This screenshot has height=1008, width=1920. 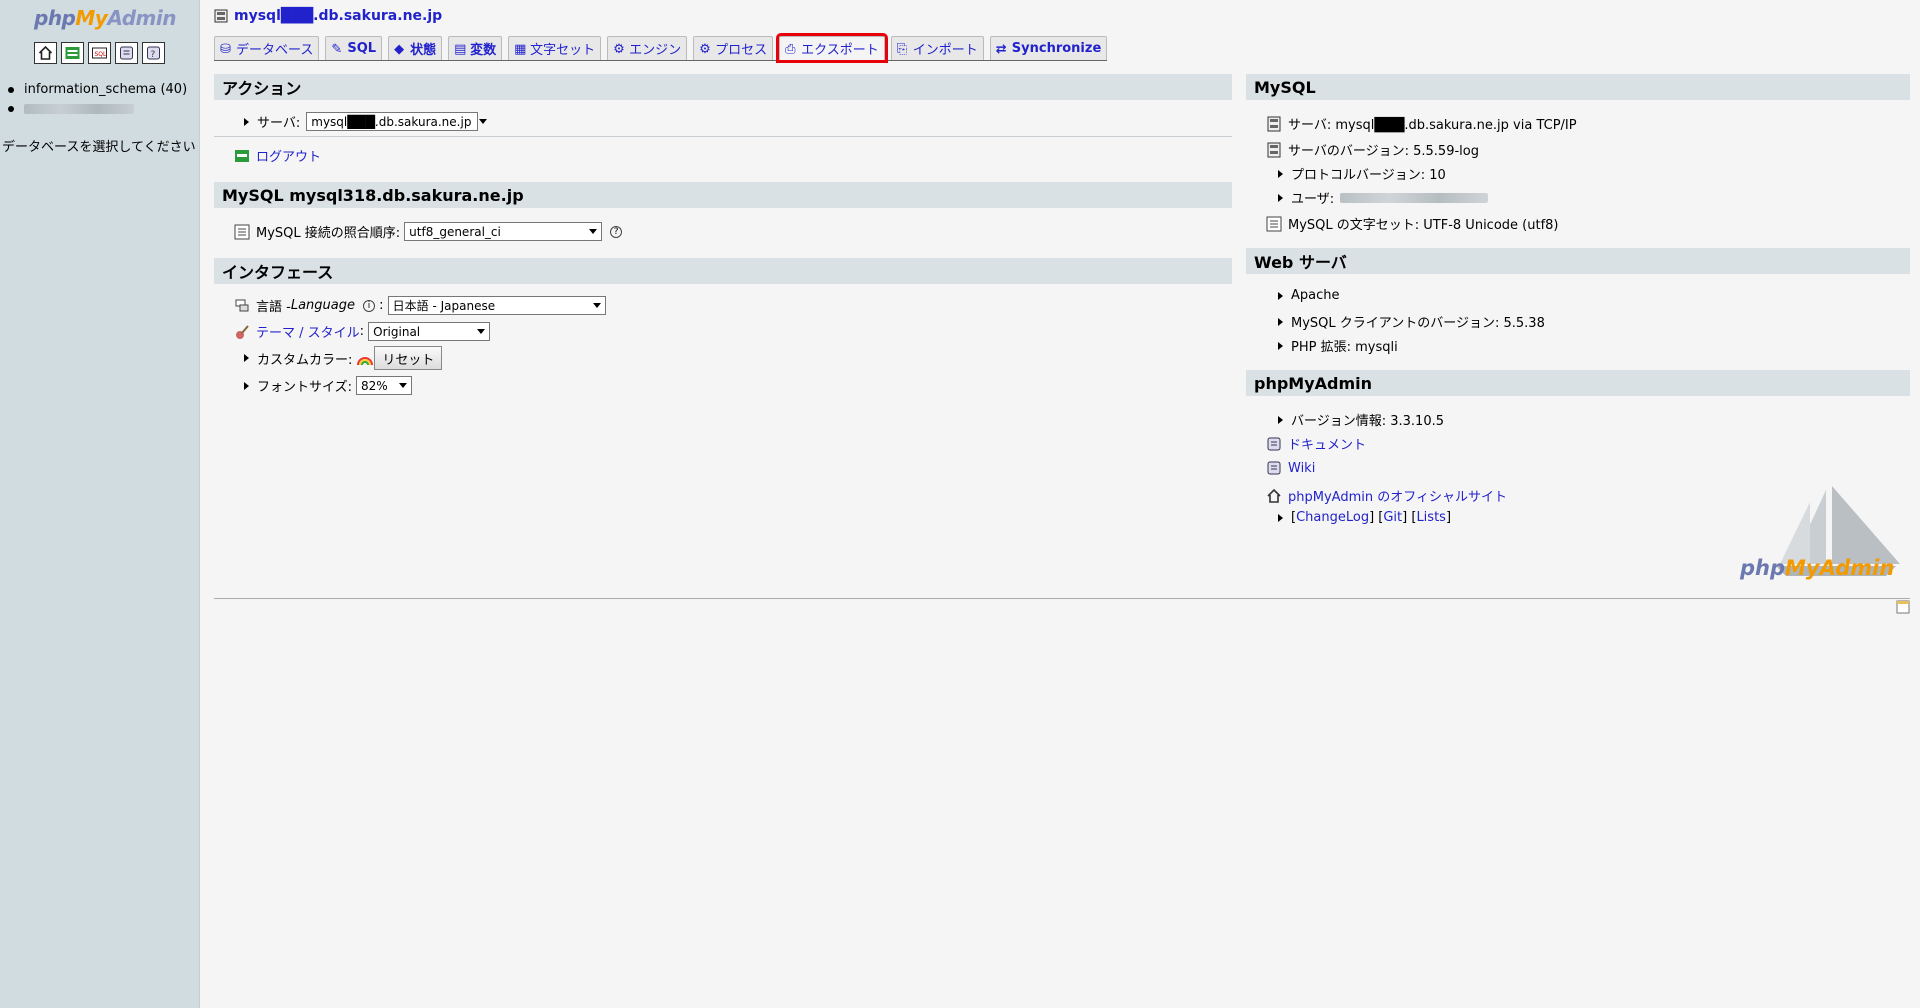 I want to click on select-database-hint: データベースを選択してください, so click(x=99, y=147).